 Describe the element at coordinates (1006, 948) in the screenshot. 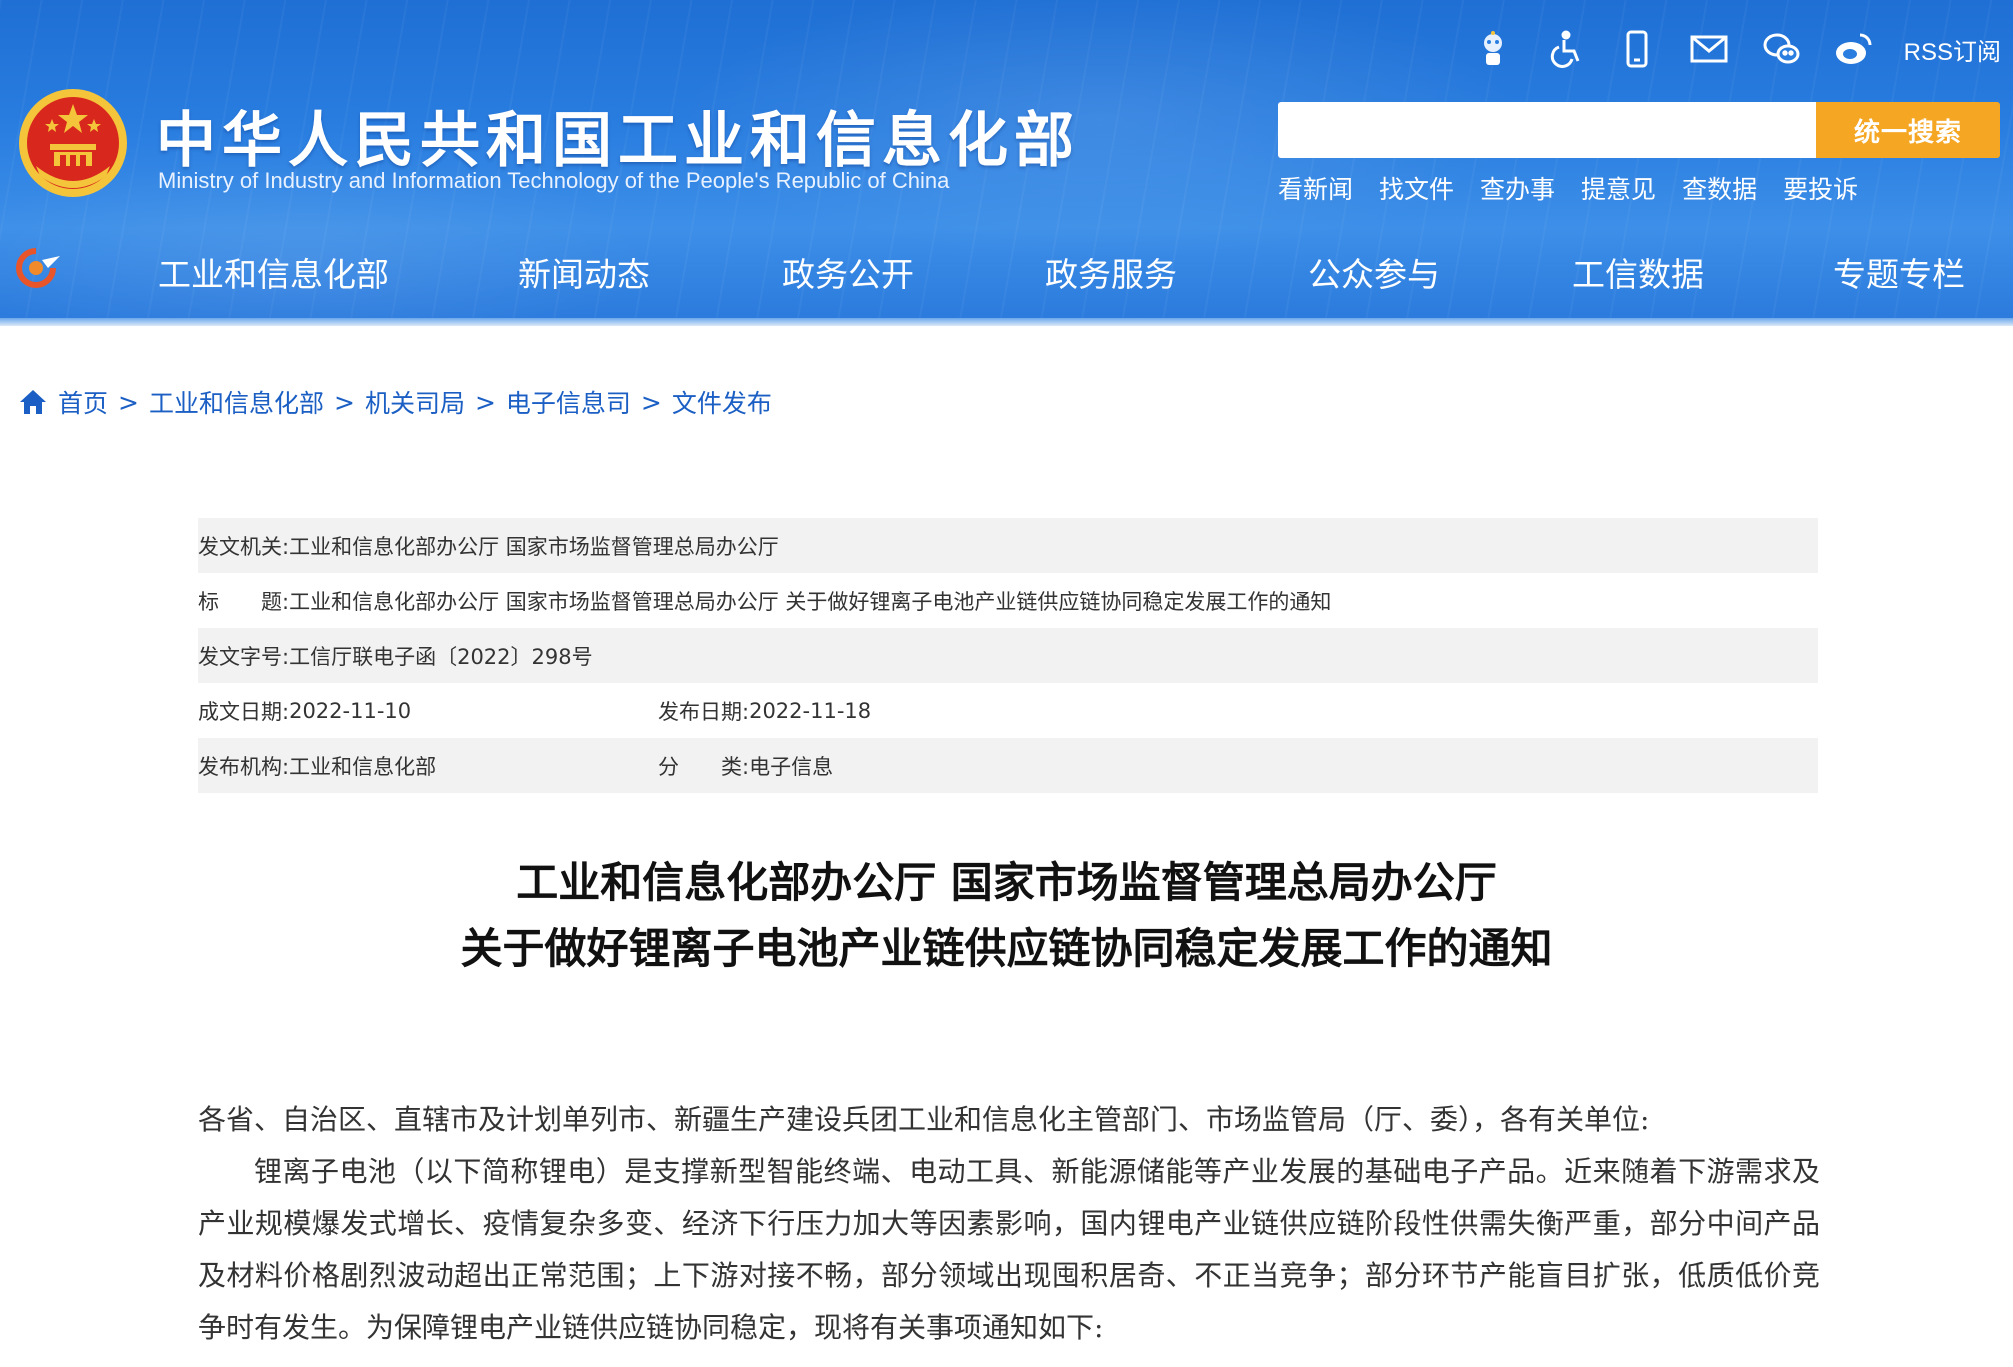

I see `document-title-line2: 关于做好锂离子电池产业链供应链协同稳定发展工作的通知` at that location.